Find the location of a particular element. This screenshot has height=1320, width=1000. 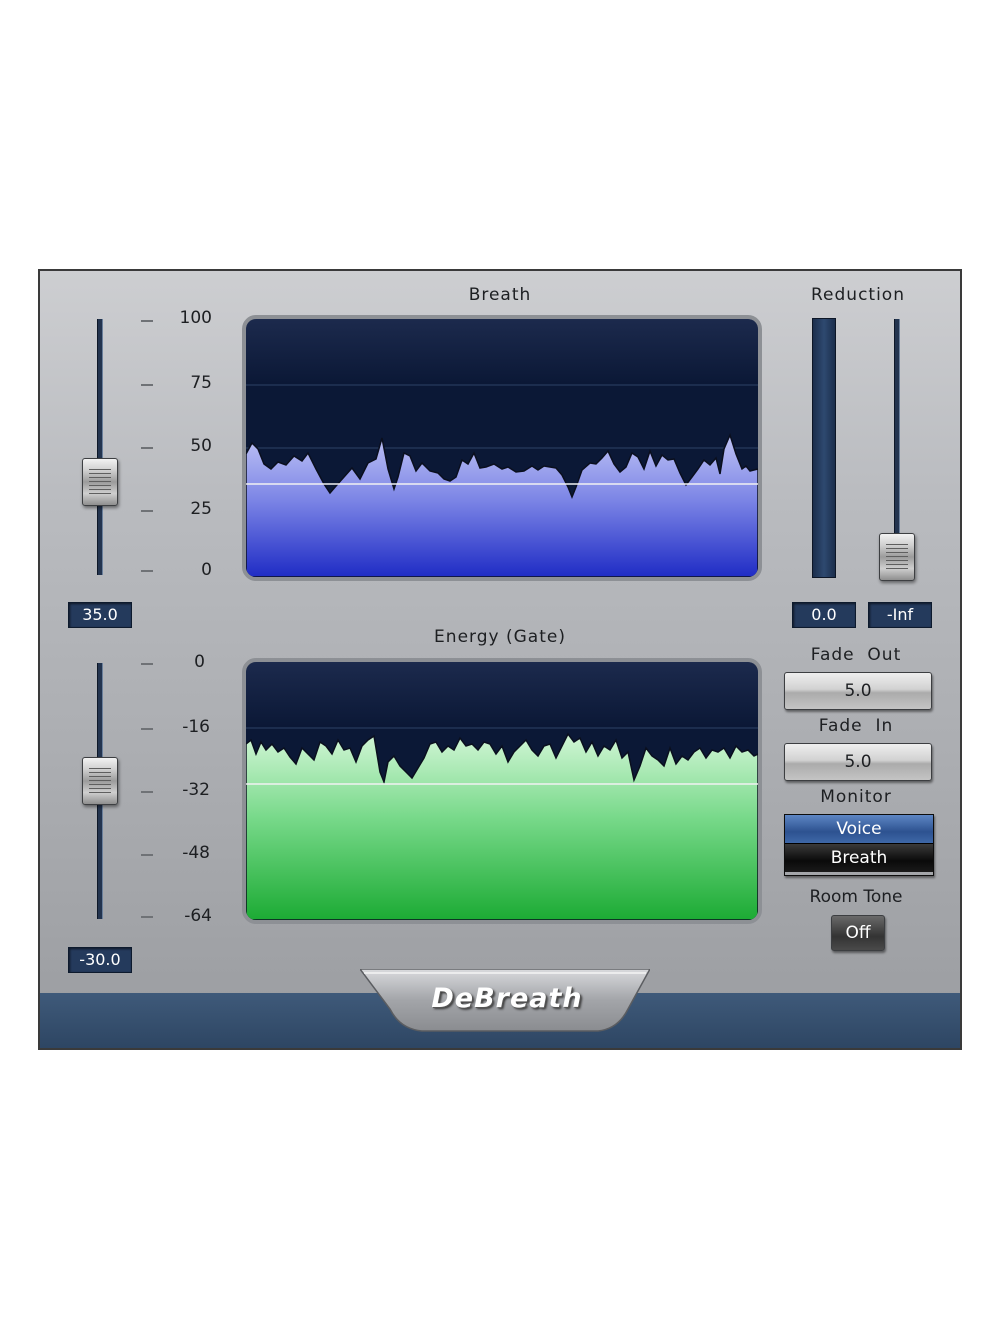

energy-tick: -32 is located at coordinates (196, 790).